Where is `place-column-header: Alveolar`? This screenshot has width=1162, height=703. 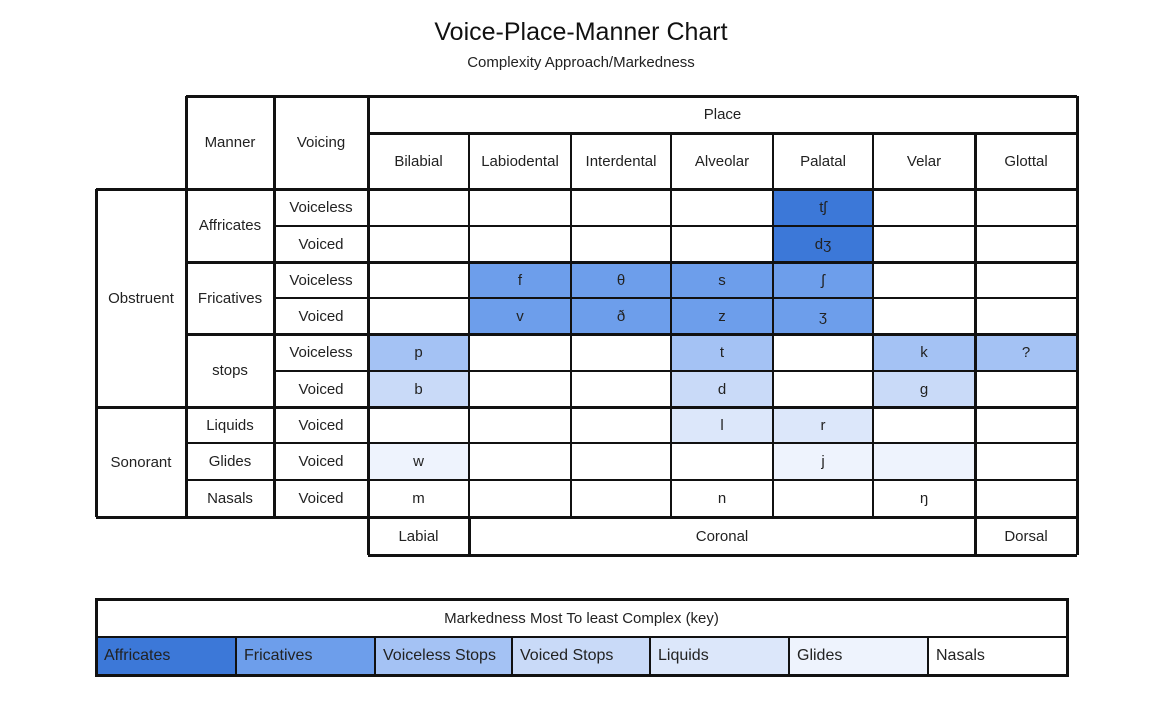 place-column-header: Alveolar is located at coordinates (722, 161).